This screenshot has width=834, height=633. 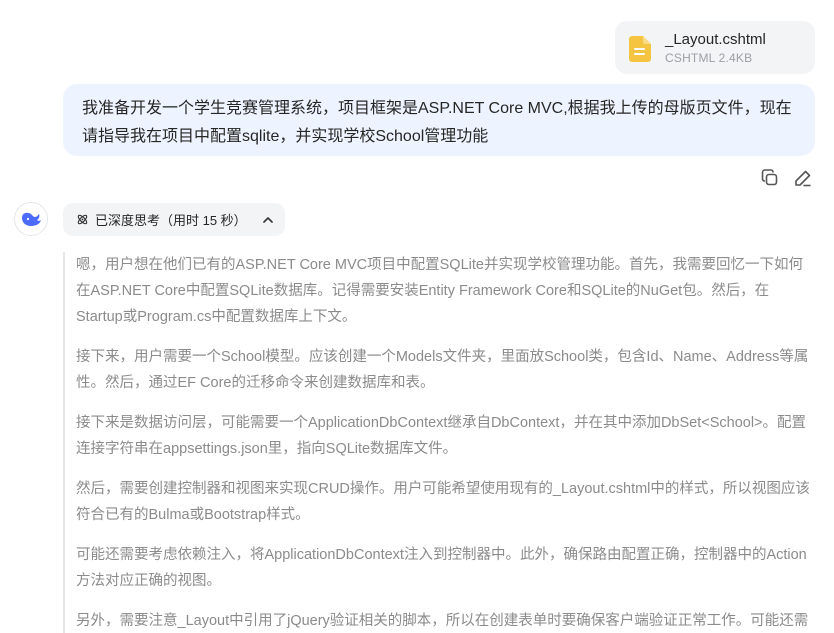 What do you see at coordinates (803, 178) in the screenshot?
I see `edit-icon` at bounding box center [803, 178].